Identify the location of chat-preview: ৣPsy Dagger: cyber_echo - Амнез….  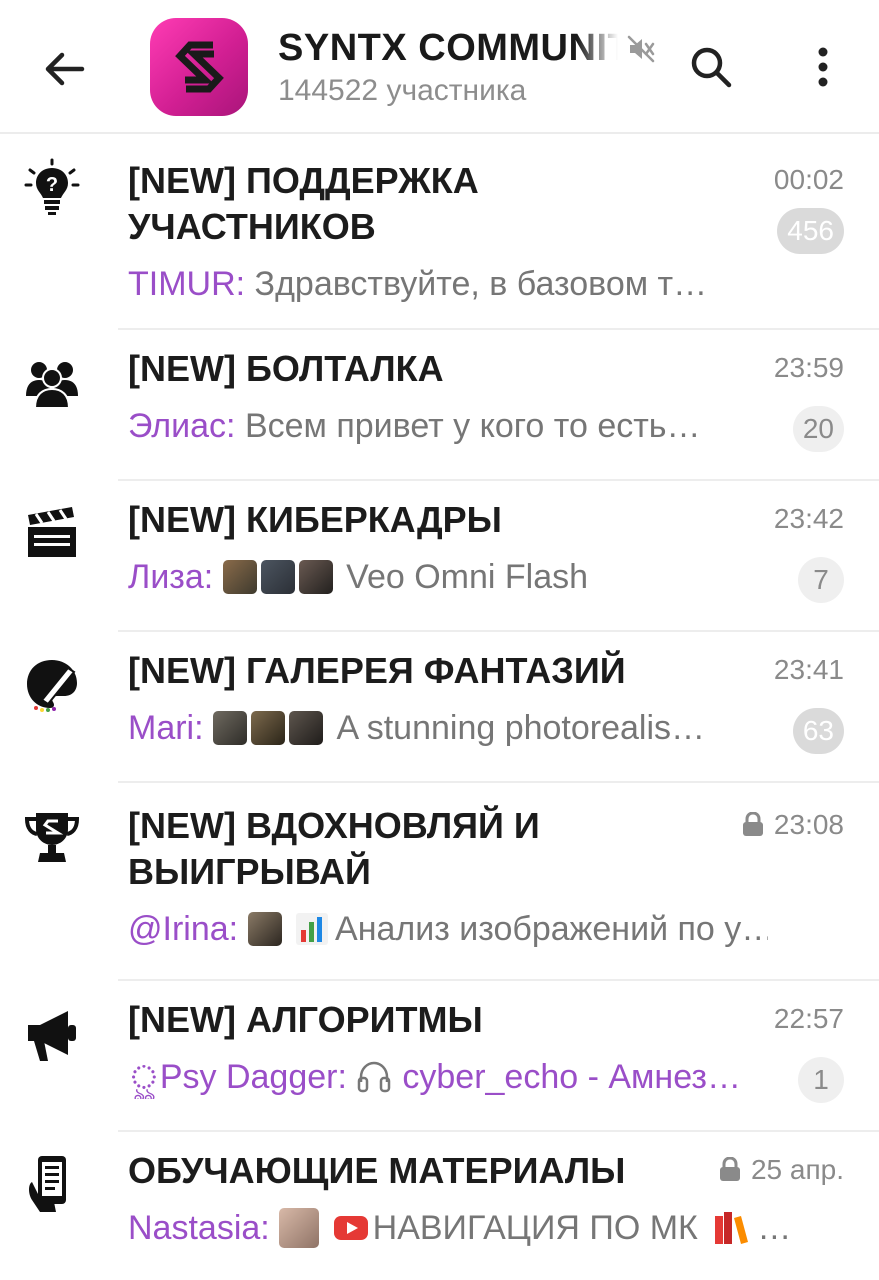
(448, 1077).